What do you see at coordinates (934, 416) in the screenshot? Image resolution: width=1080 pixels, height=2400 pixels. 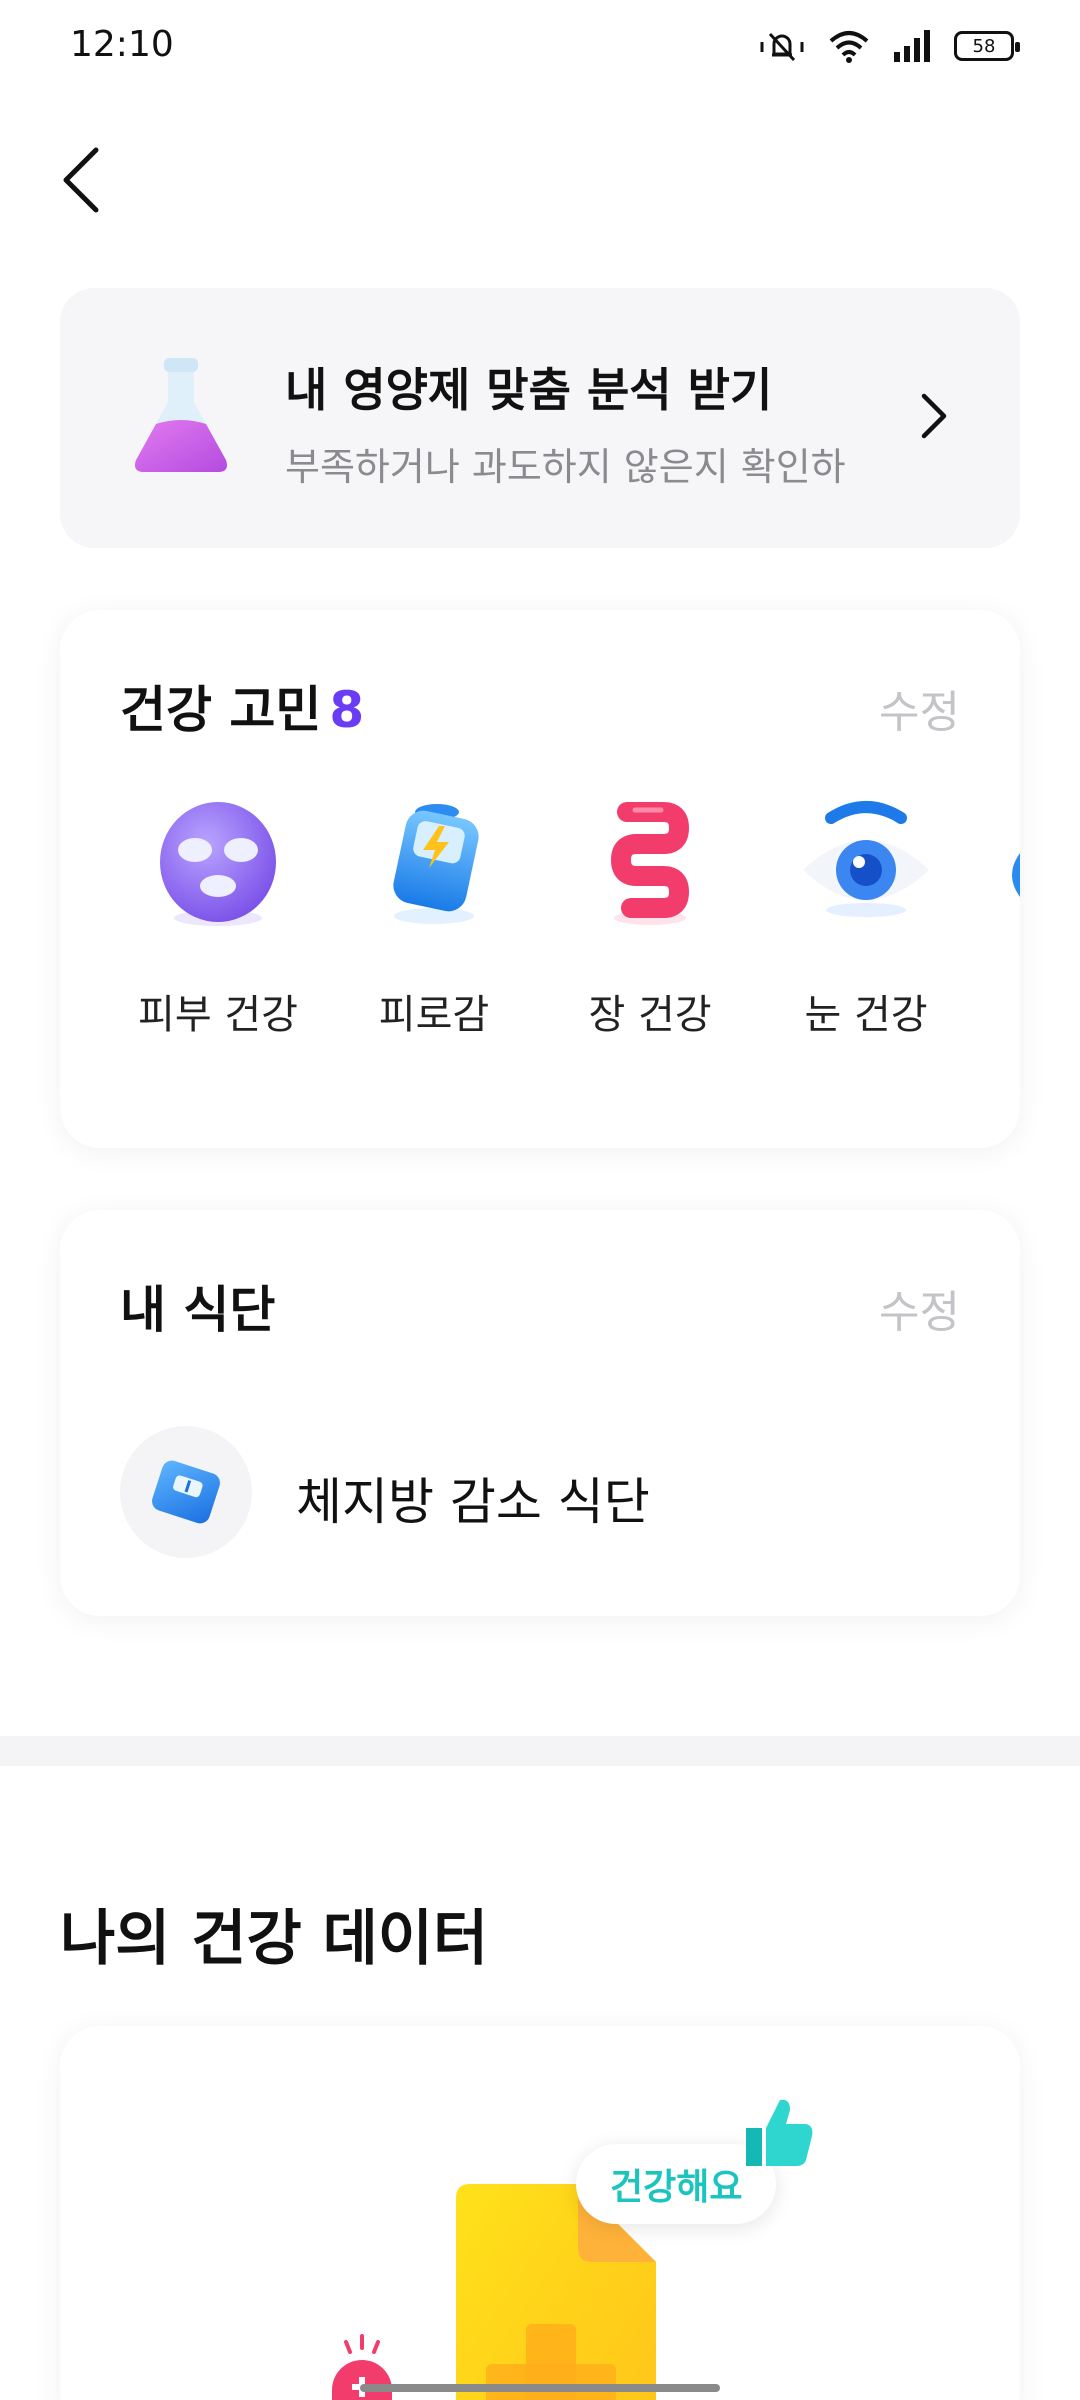 I see `chevron-right-icon` at bounding box center [934, 416].